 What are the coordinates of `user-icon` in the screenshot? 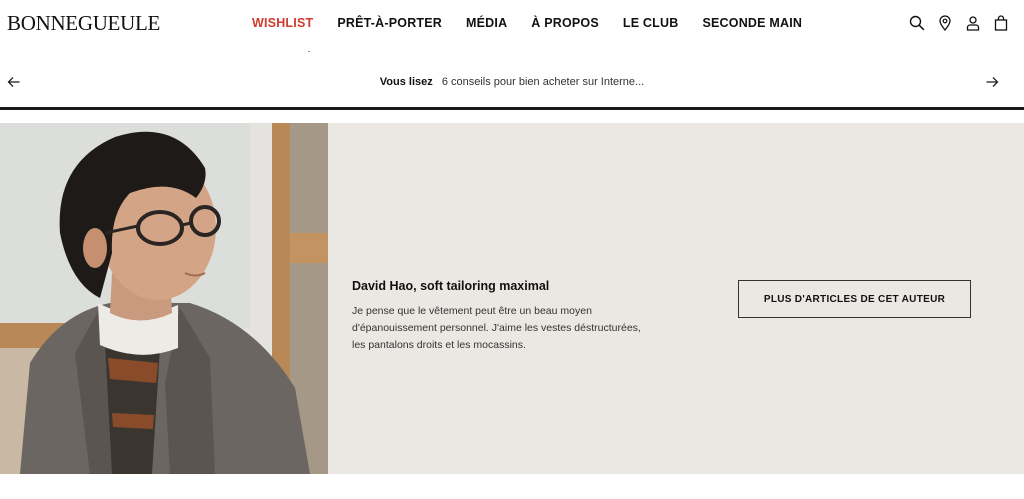 It's located at (973, 23).